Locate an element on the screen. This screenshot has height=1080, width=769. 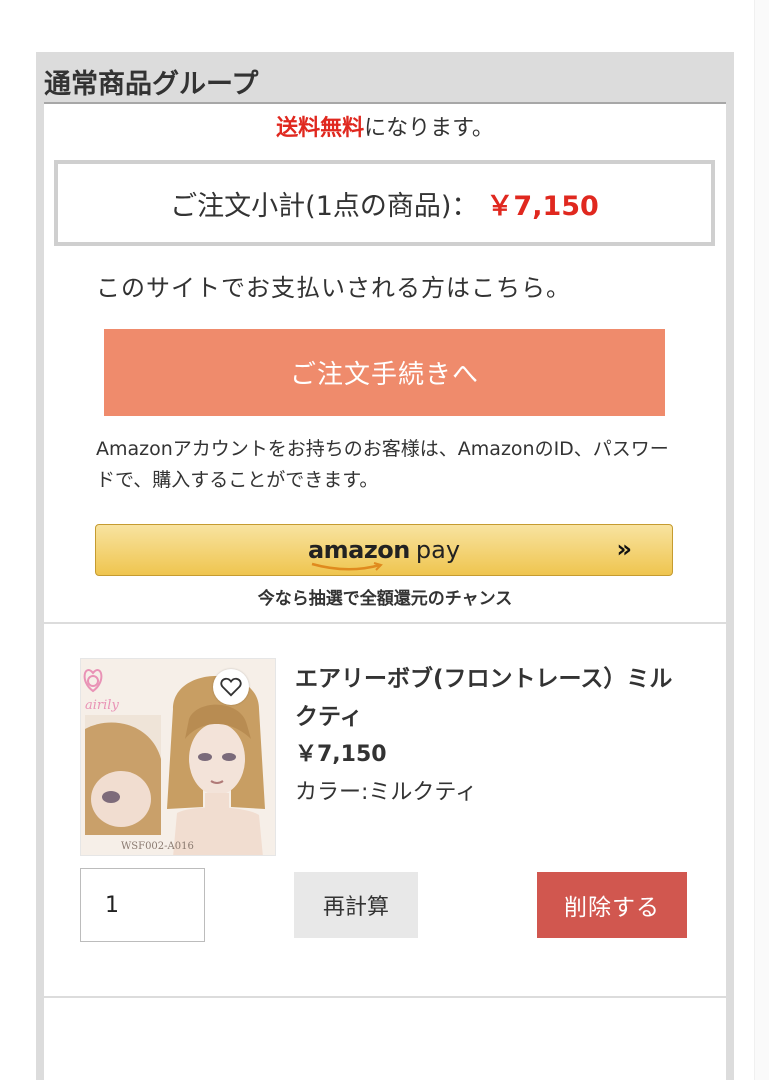
scrollbar-track is located at coordinates (761, 540).